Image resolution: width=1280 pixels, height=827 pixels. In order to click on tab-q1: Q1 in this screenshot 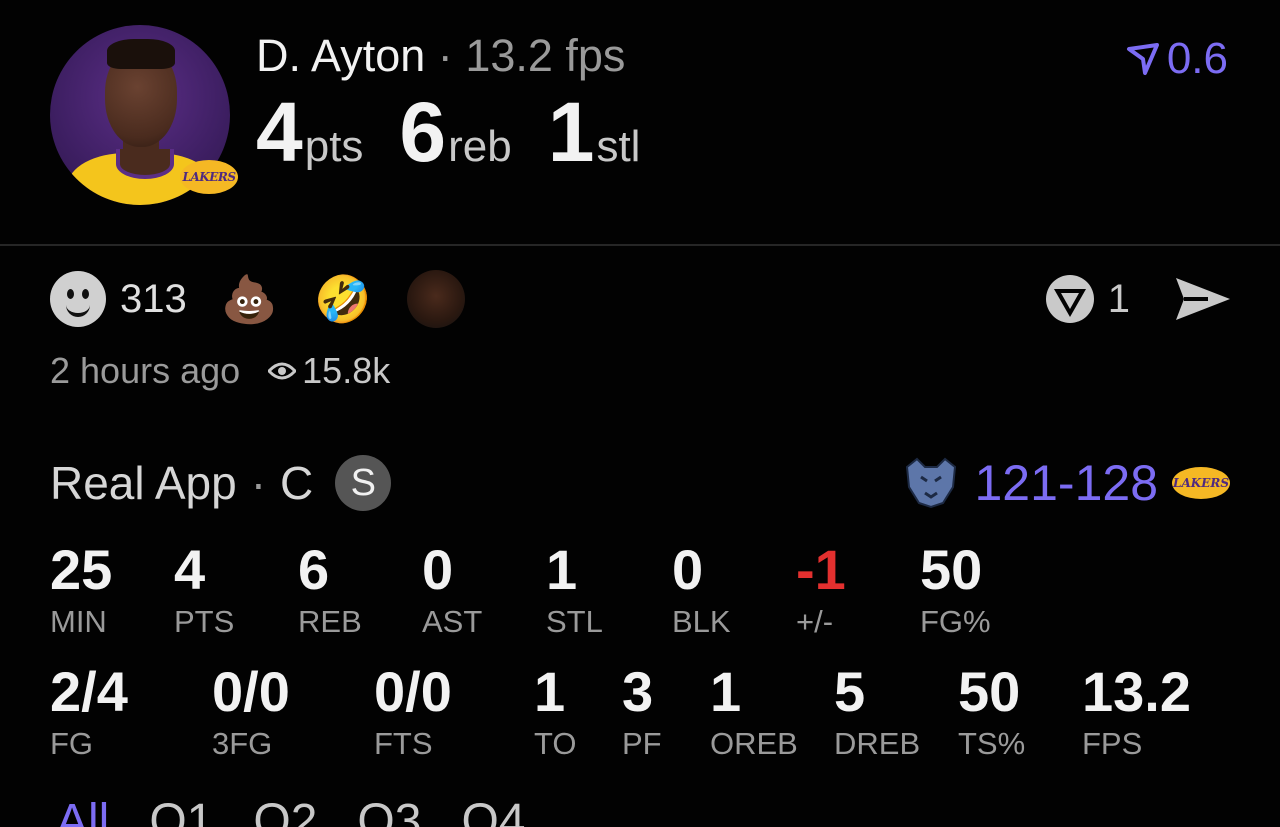, I will do `click(181, 810)`.